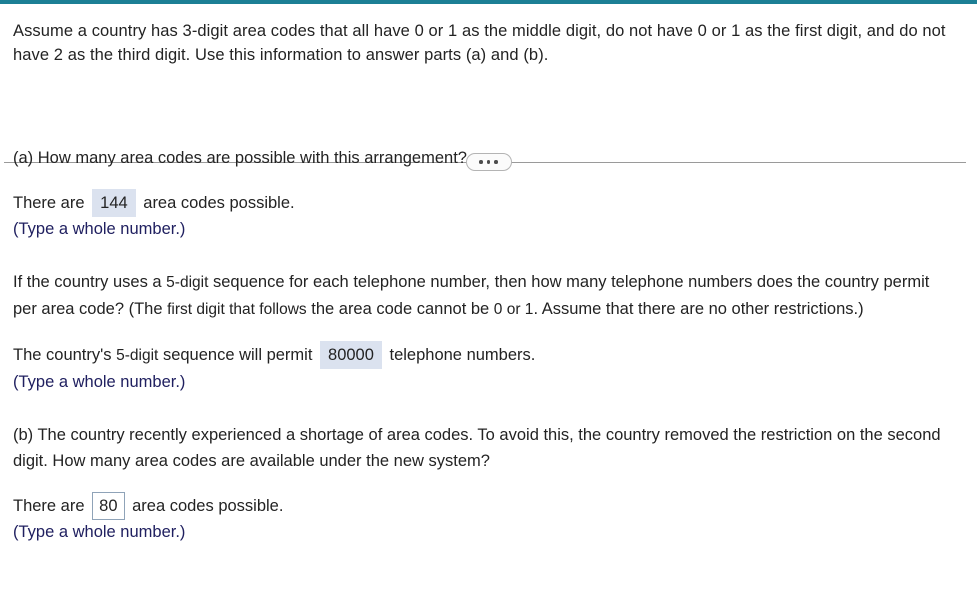 Image resolution: width=977 pixels, height=604 pixels. Describe the element at coordinates (114, 203) in the screenshot. I see `part-a-answer-input: 144` at that location.